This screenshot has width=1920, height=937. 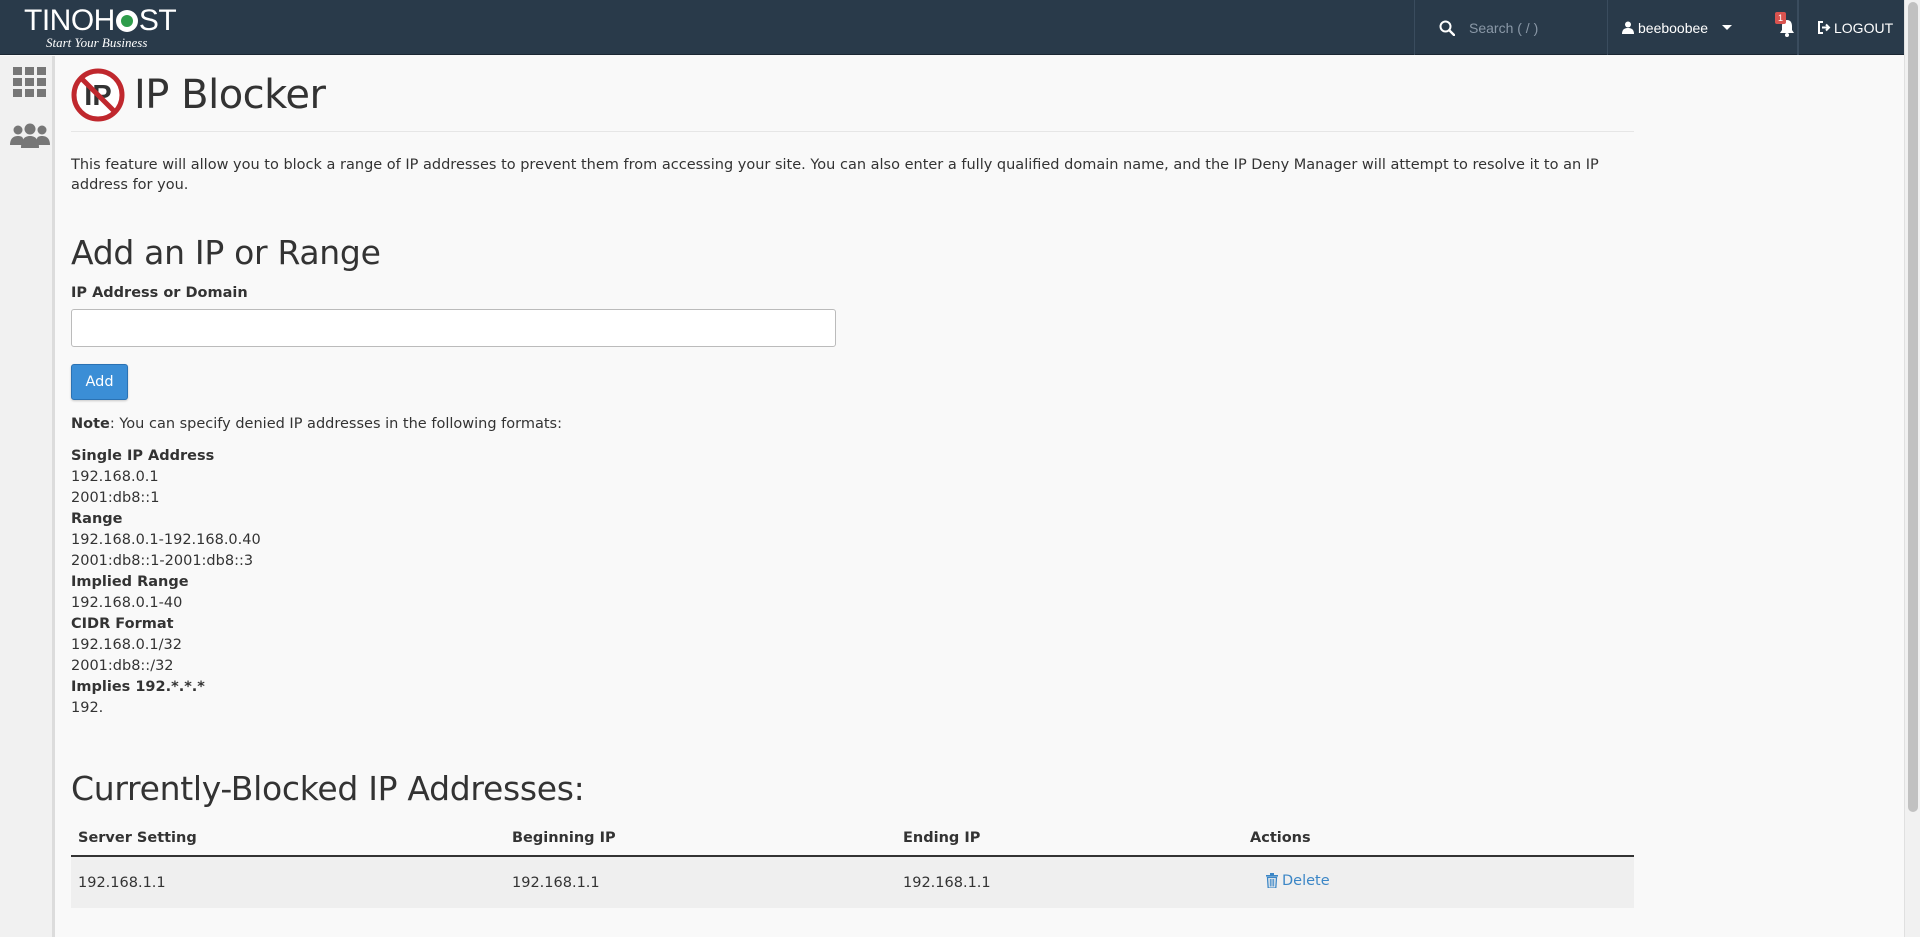 I want to click on logout-button: LOGOUT, so click(x=1859, y=27).